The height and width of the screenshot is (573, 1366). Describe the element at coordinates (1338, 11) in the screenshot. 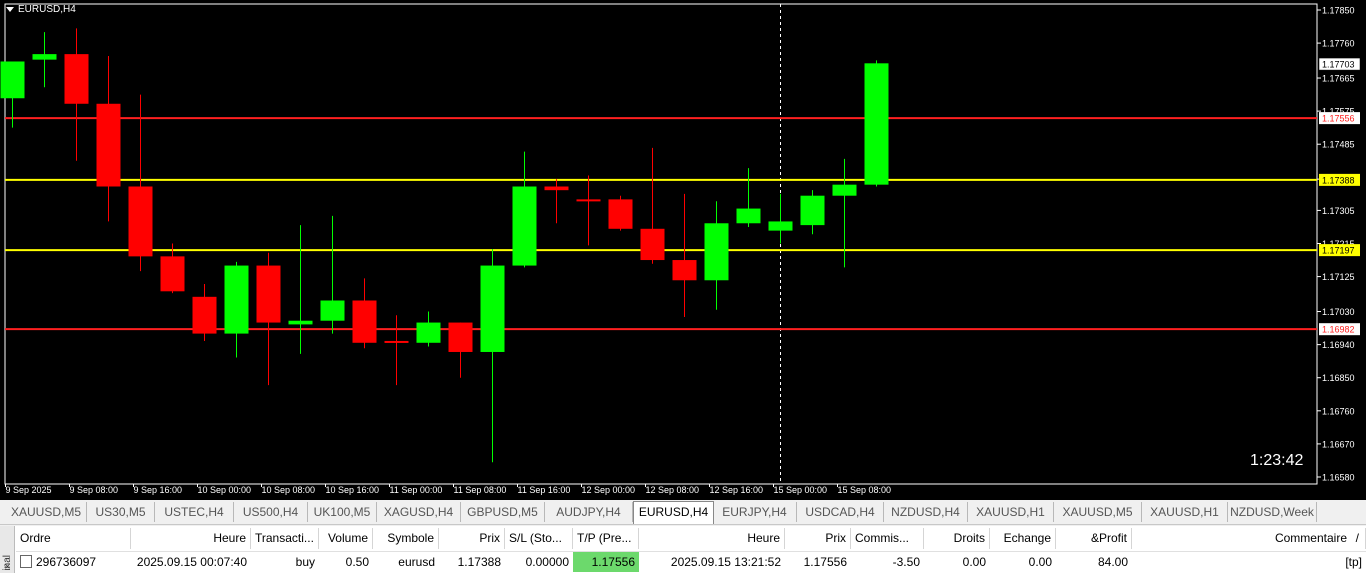

I see `price-tick-label: 1.17850` at that location.